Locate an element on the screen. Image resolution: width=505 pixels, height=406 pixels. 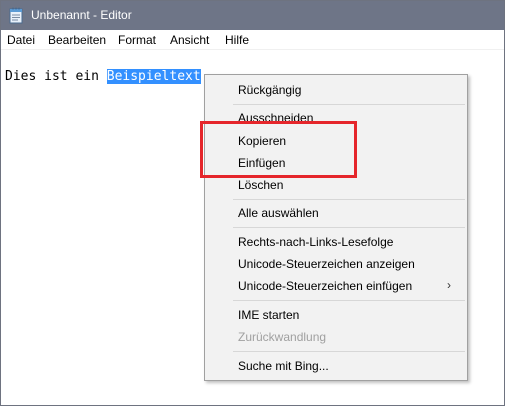
window-title: Unbenannt - Editor is located at coordinates (81, 15).